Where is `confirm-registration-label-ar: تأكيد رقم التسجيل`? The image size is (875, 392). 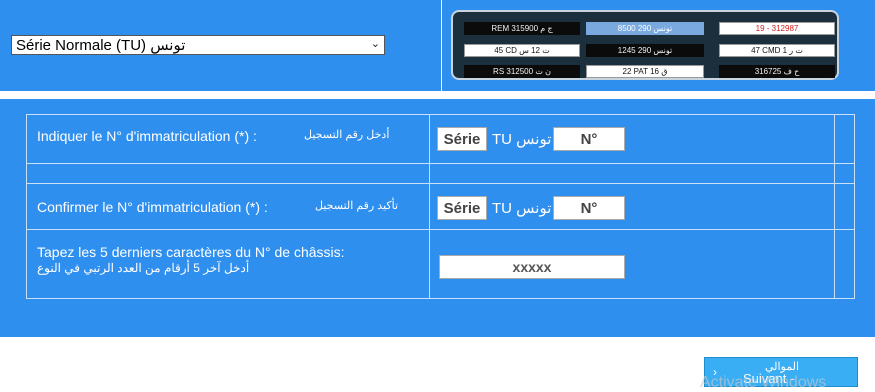 confirm-registration-label-ar: تأكيد رقم التسجيل is located at coordinates (357, 206).